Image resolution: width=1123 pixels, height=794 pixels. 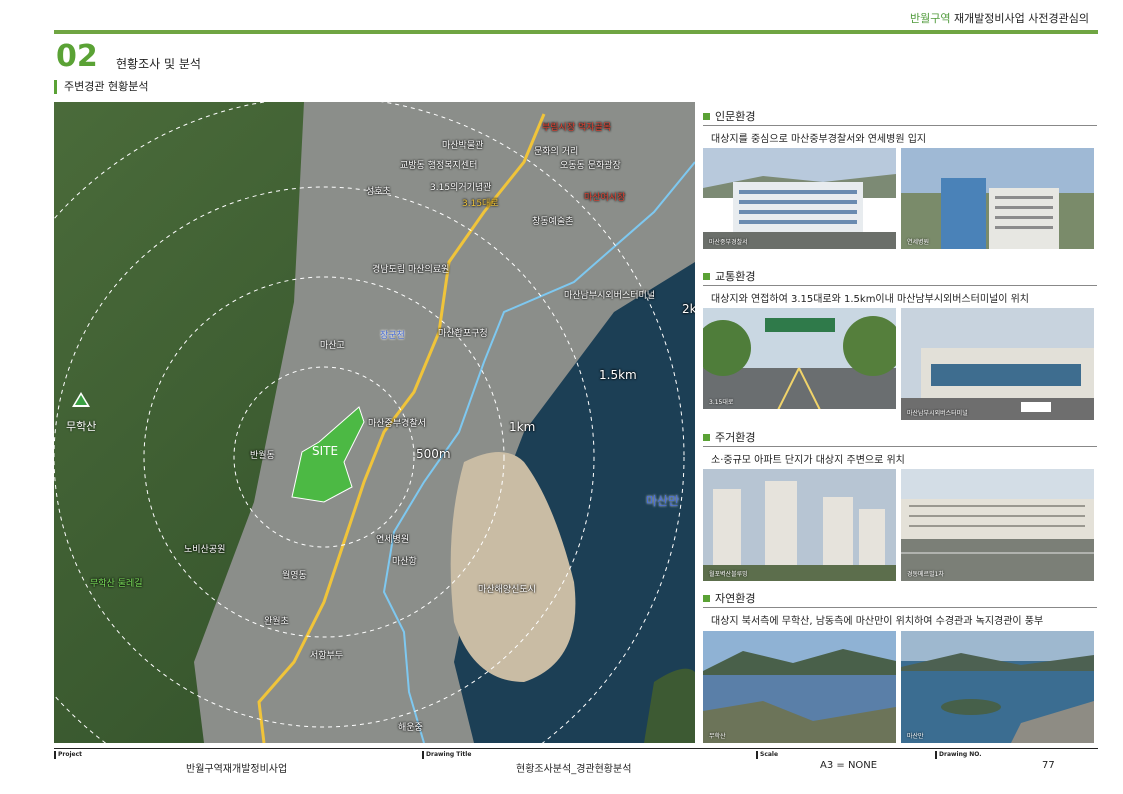 What do you see at coordinates (332, 346) in the screenshot?
I see `map-label: 마산고` at bounding box center [332, 346].